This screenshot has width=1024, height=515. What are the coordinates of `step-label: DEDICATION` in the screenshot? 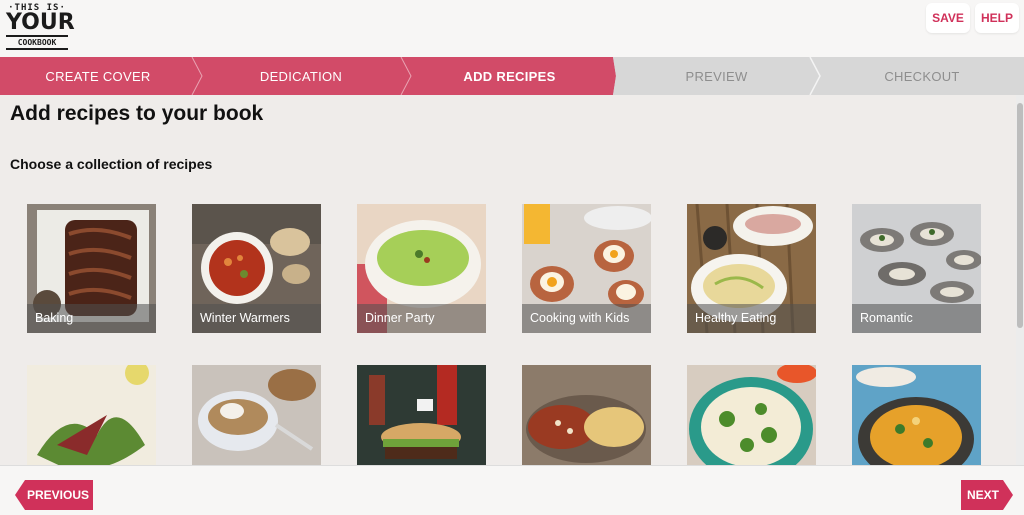 It's located at (301, 76).